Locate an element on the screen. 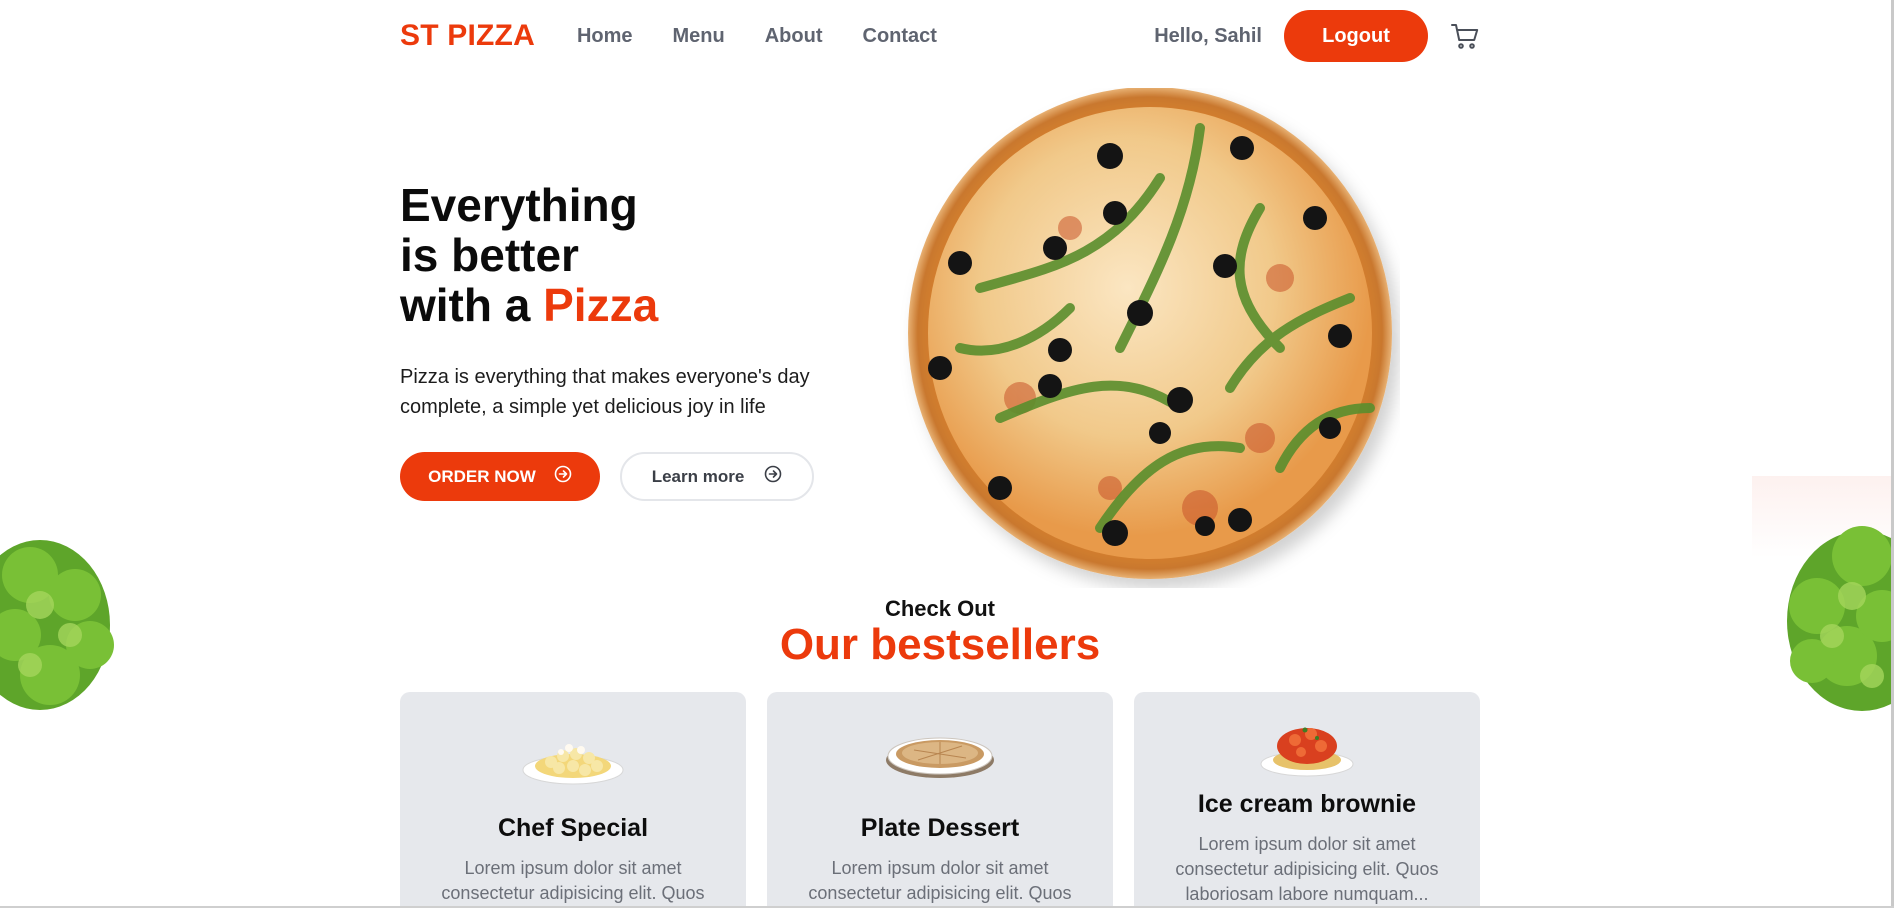  learn-more-label: Learn more is located at coordinates (698, 476).